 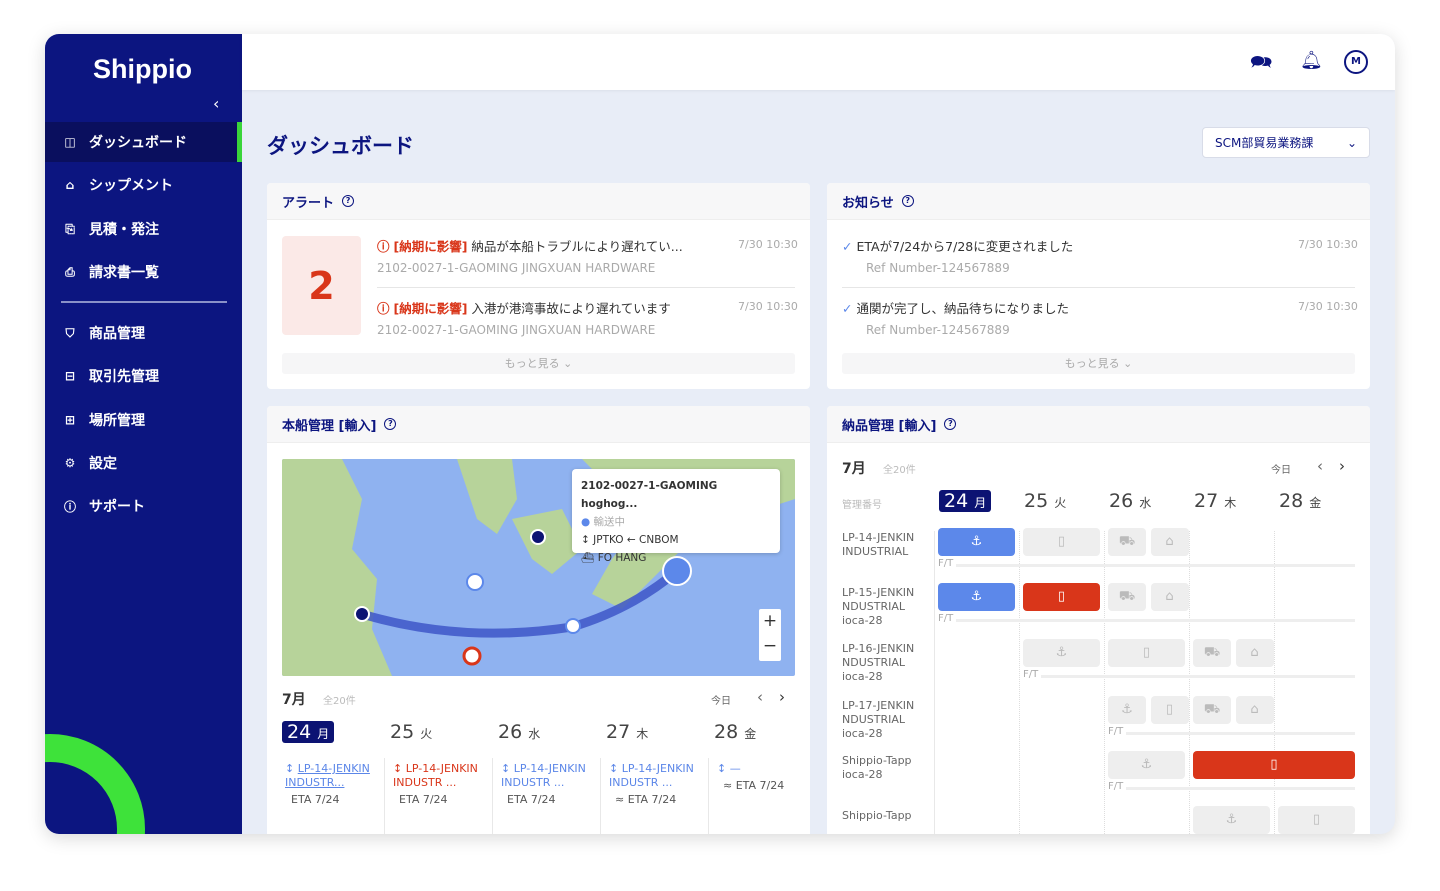 I want to click on sidebar-item: ⓘ サポート, so click(x=143, y=506).